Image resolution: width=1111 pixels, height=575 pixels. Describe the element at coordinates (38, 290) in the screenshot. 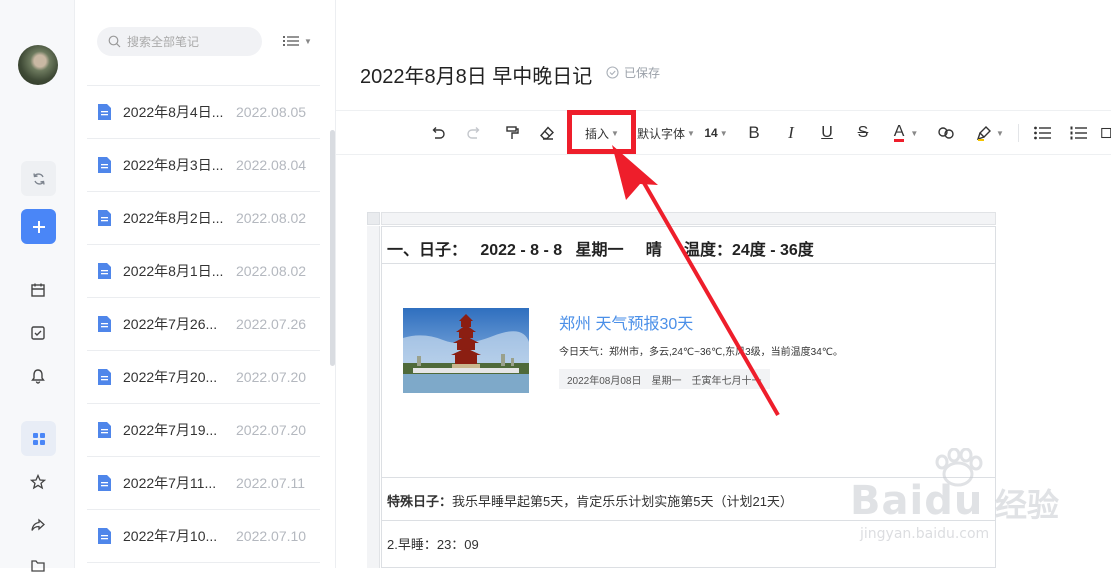

I see `calendar-button` at that location.